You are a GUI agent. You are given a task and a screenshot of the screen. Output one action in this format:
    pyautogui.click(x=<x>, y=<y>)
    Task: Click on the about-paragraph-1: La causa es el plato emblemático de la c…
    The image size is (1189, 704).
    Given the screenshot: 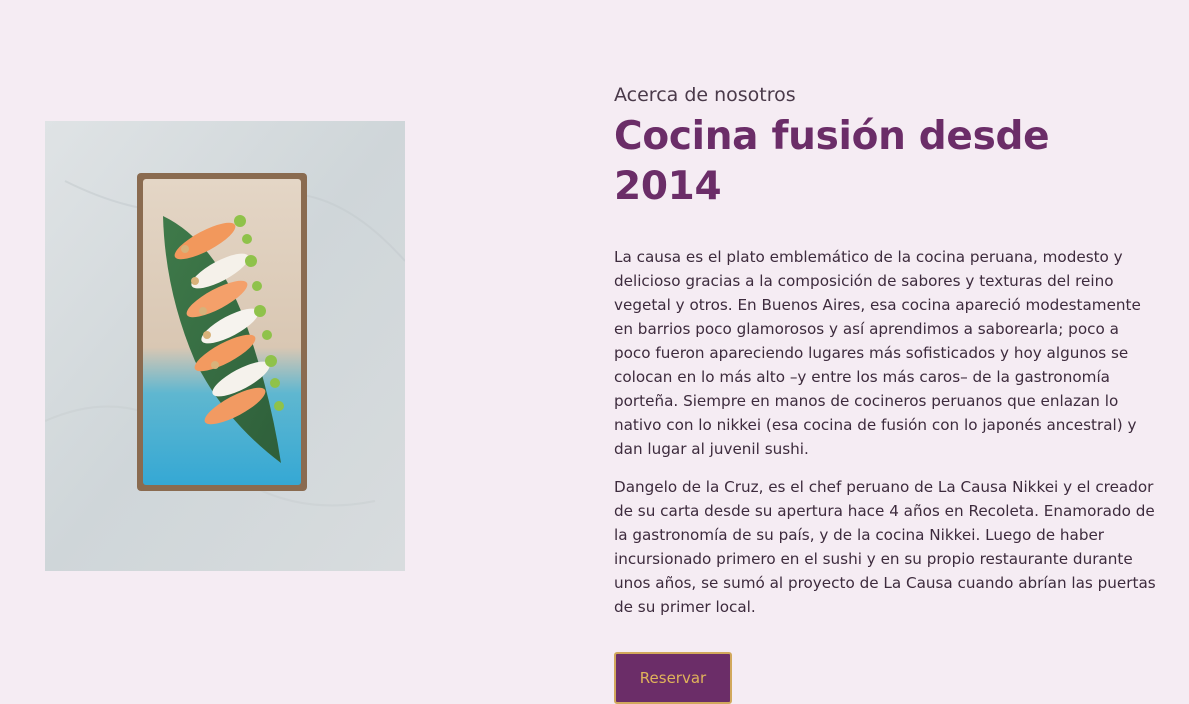 What is the action you would take?
    pyautogui.click(x=877, y=353)
    